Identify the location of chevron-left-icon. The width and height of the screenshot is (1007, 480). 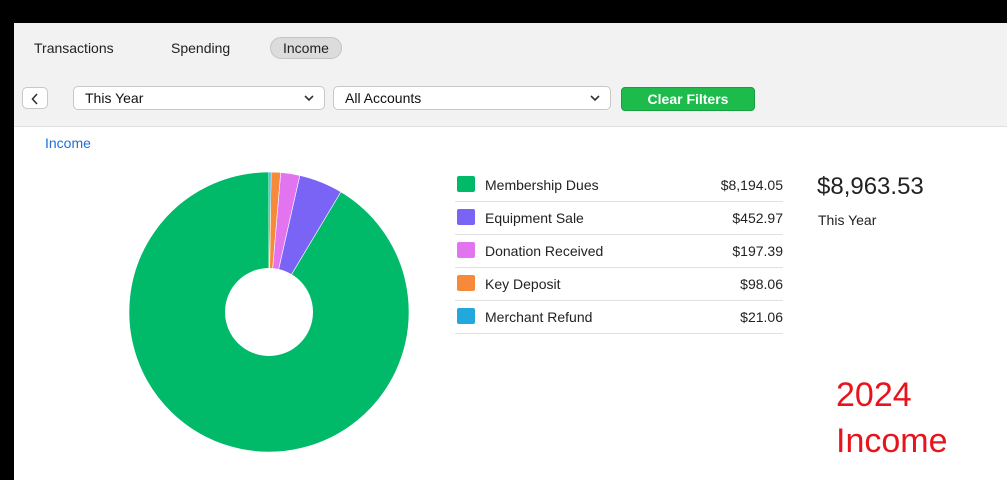
(34, 99).